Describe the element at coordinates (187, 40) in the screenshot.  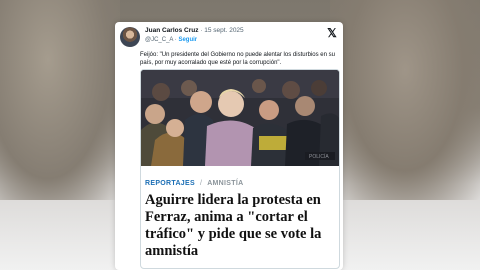
I see `follow-button: Seguir` at that location.